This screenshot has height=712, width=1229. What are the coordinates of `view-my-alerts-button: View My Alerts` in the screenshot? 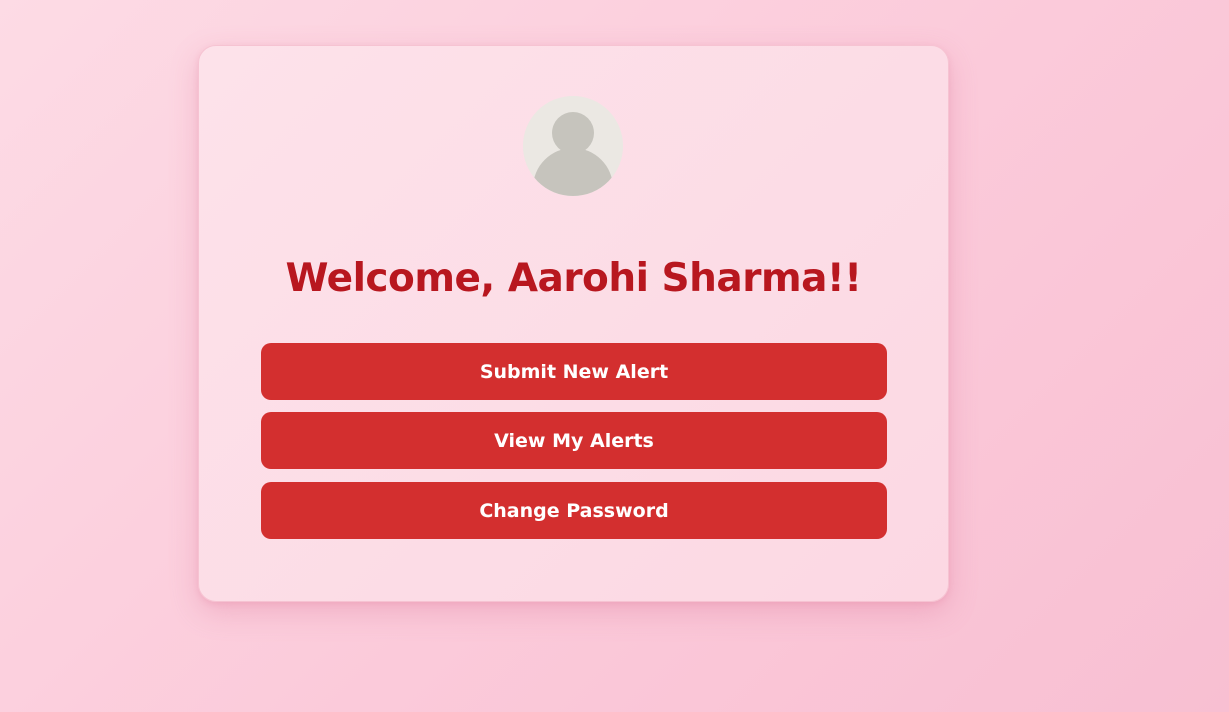 It's located at (574, 440).